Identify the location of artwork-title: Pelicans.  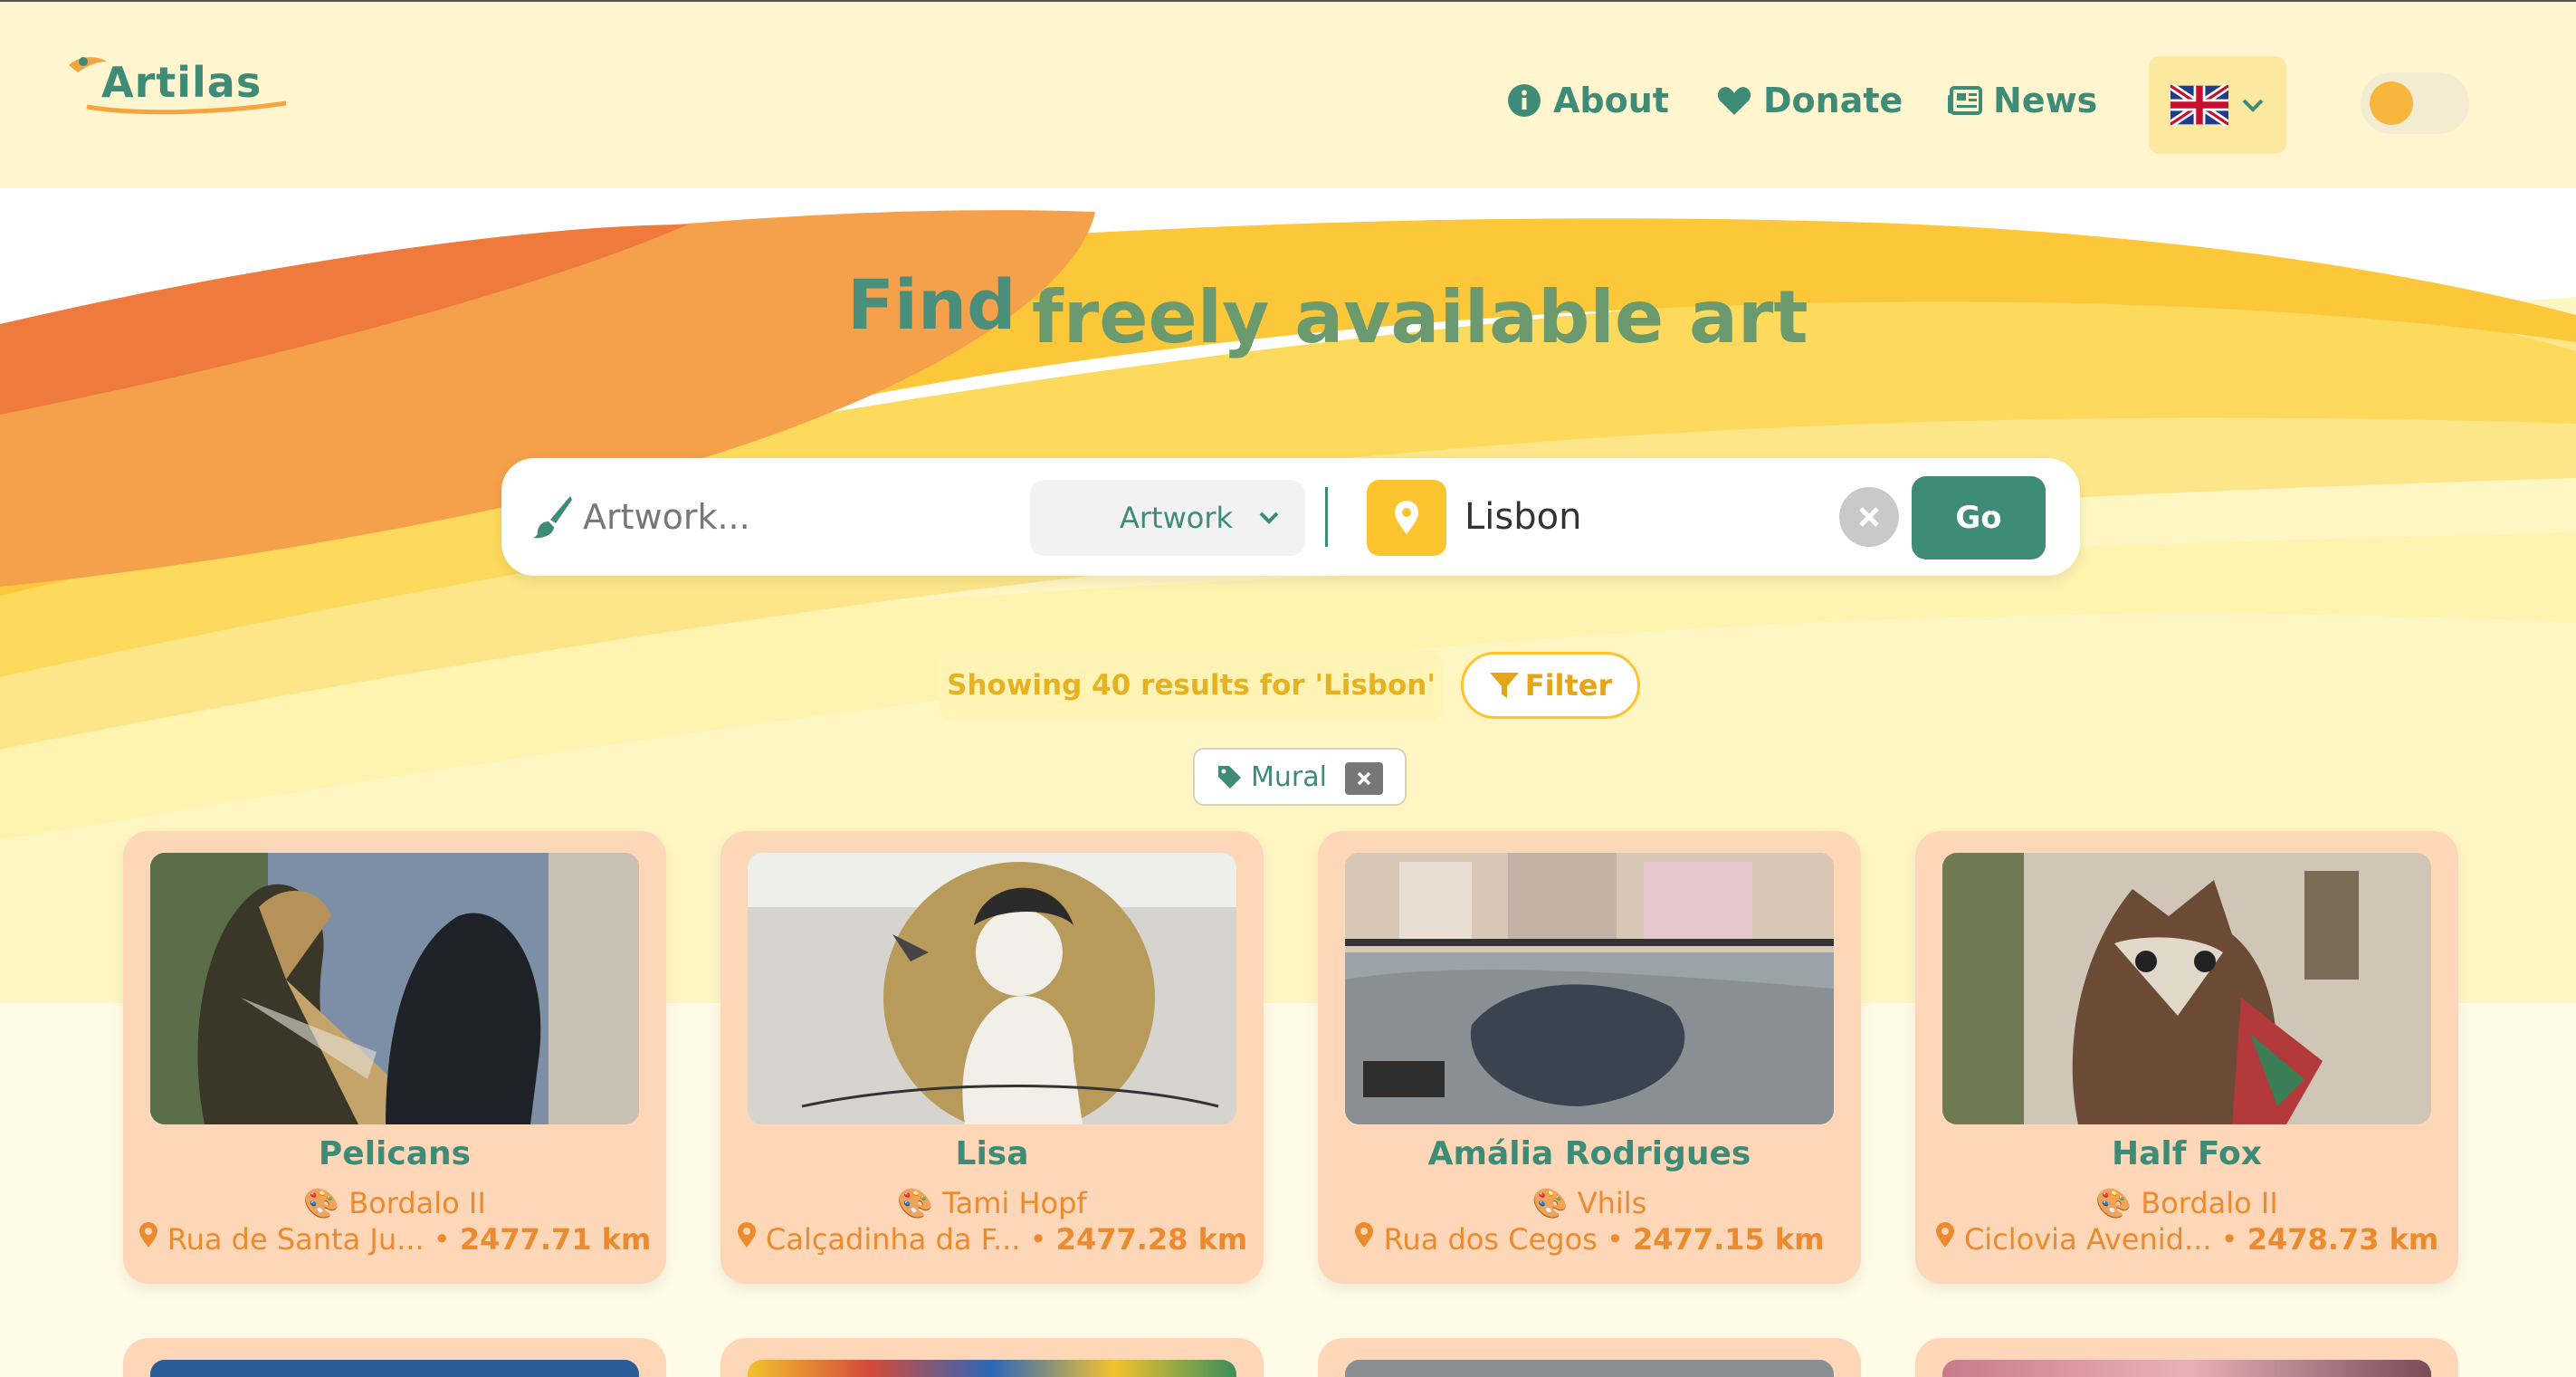
(394, 1153).